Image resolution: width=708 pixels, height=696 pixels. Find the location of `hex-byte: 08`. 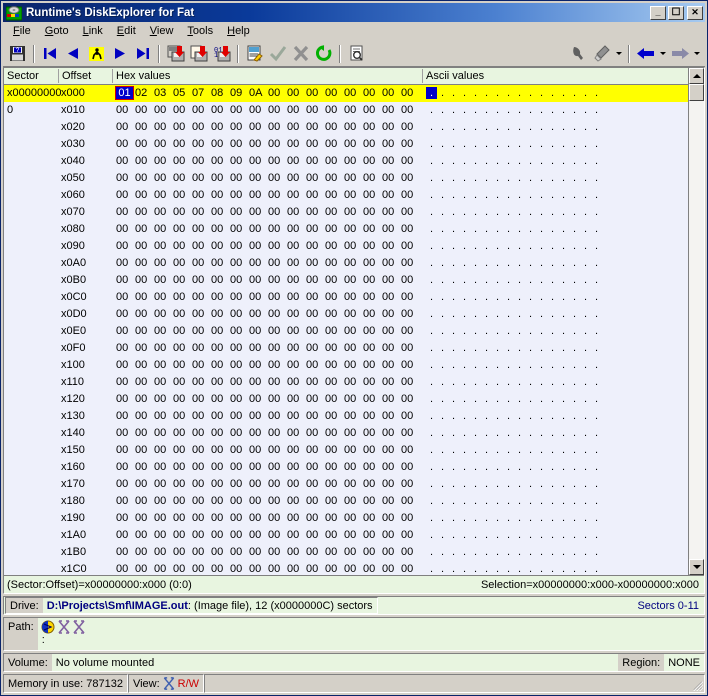

hex-byte: 08 is located at coordinates (220, 93).